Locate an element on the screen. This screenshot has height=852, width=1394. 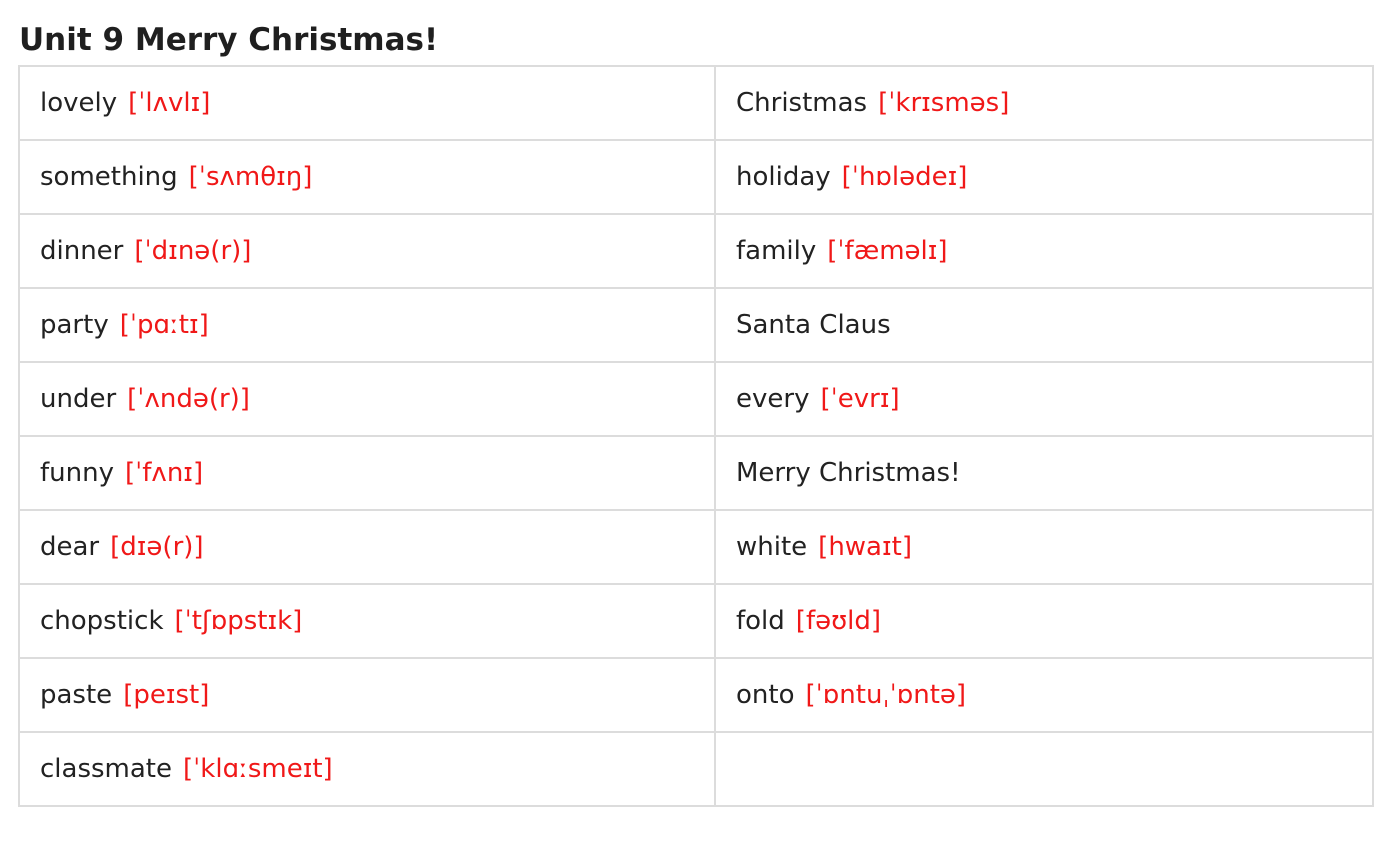
vocab-phonetic: [ˈtʃɒpstɪk] is located at coordinates (238, 621).